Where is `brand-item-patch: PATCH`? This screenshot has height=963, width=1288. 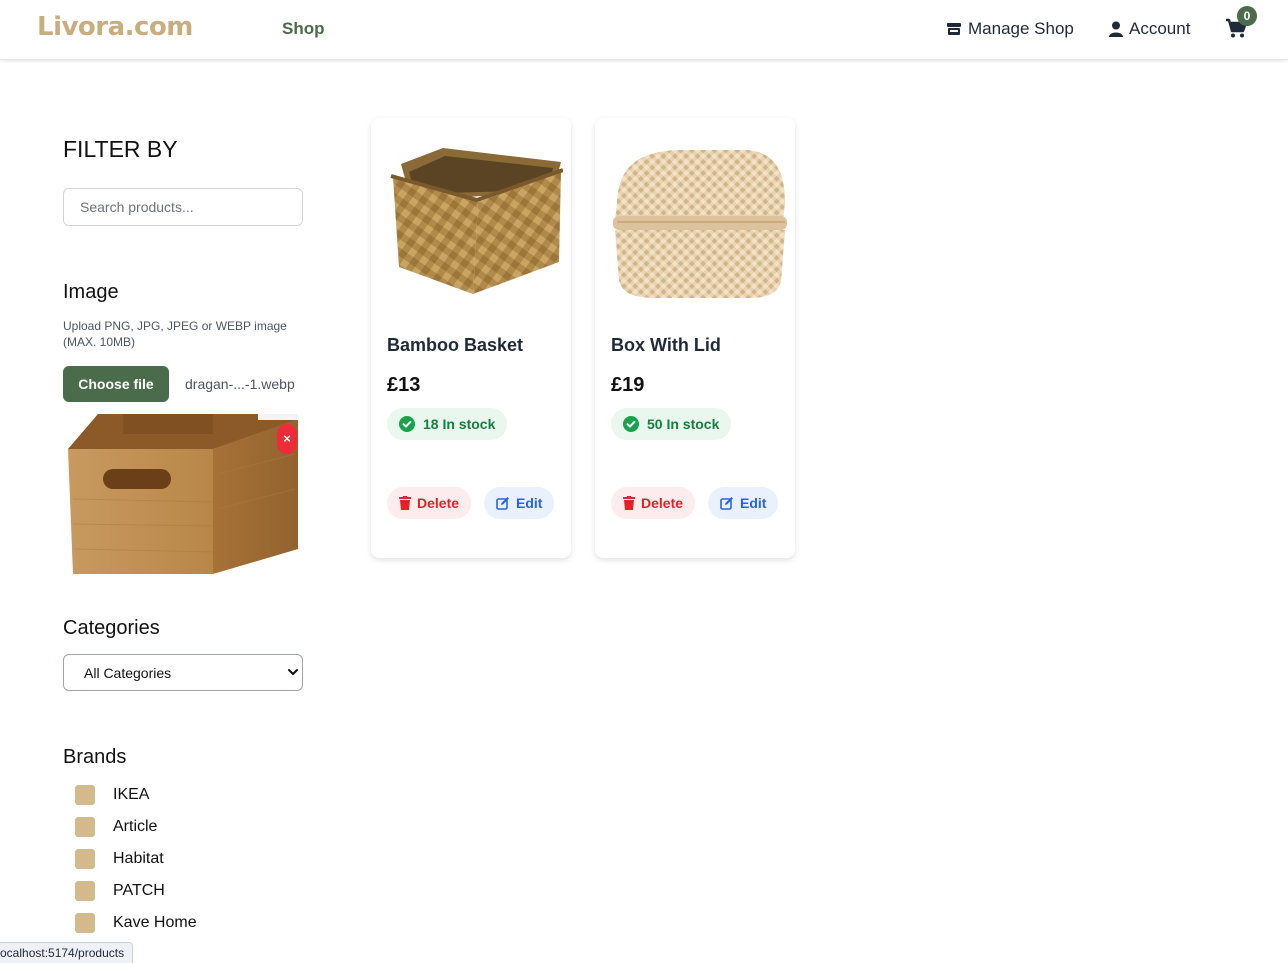 brand-item-patch: PATCH is located at coordinates (120, 891).